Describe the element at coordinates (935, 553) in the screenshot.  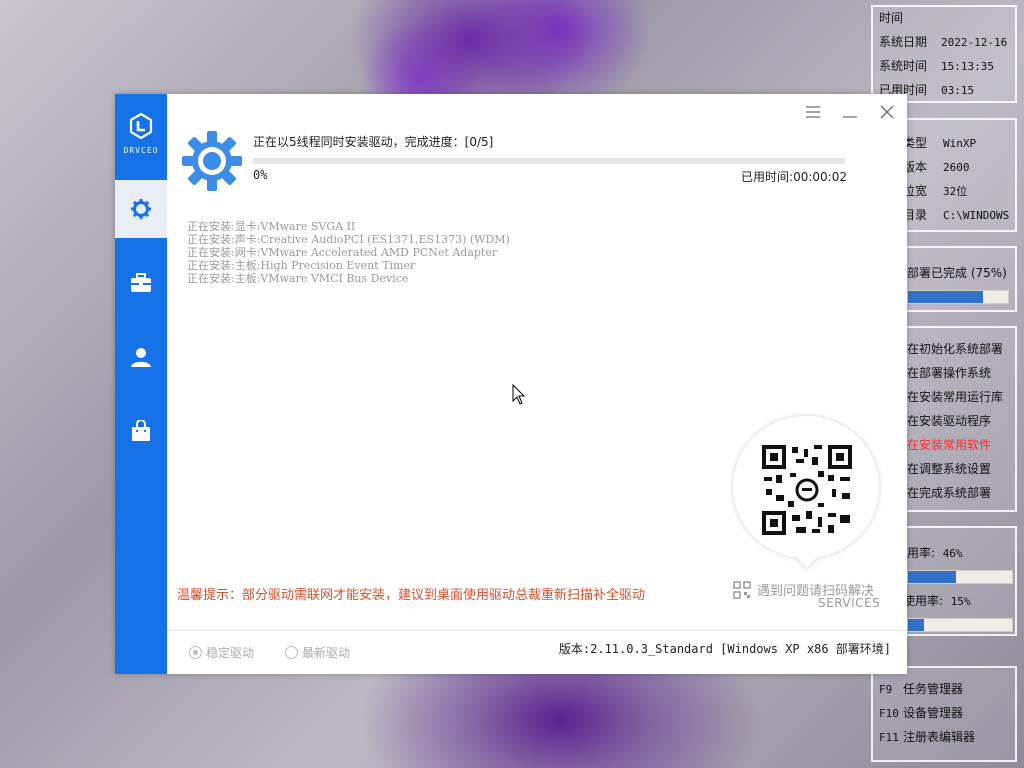
I see `cpu-usage-row: 用率: 46%` at that location.